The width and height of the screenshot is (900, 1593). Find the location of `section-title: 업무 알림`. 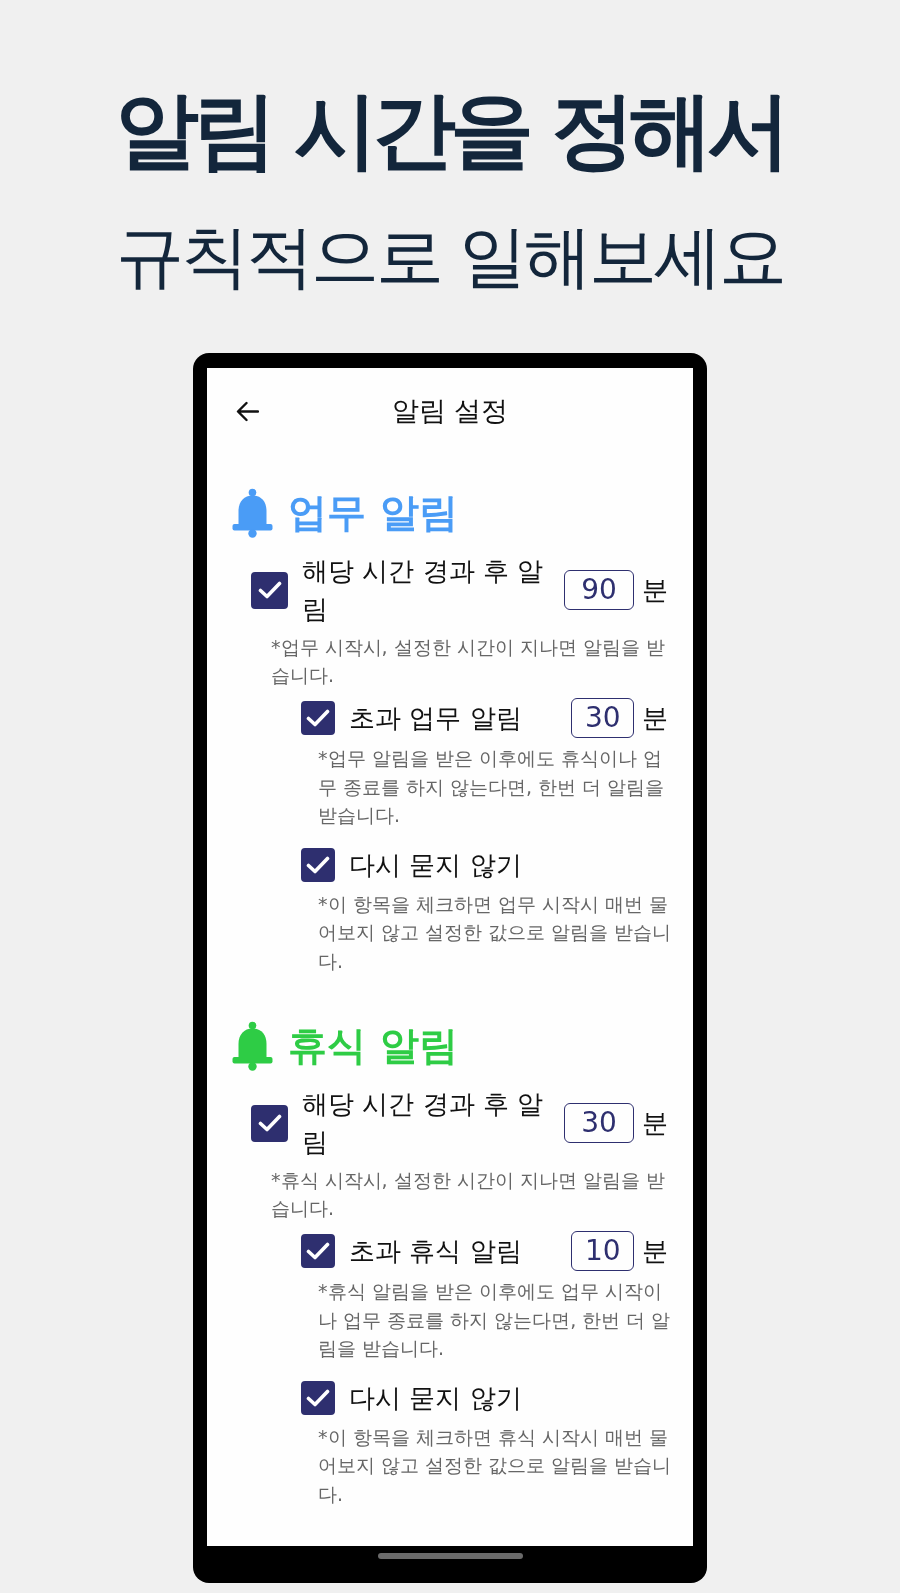

section-title: 업무 알림 is located at coordinates (373, 513).